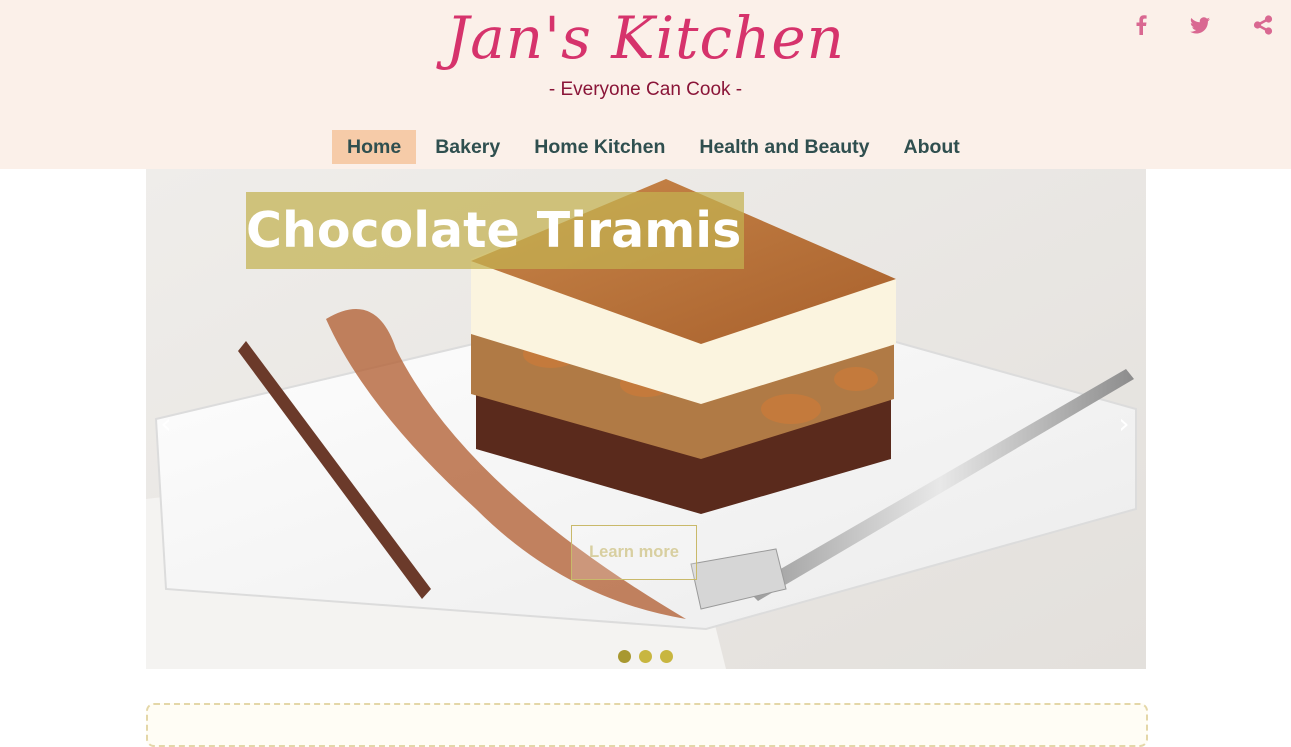 This screenshot has width=1291, height=747. Describe the element at coordinates (374, 147) in the screenshot. I see `nav-item-home: Home` at that location.